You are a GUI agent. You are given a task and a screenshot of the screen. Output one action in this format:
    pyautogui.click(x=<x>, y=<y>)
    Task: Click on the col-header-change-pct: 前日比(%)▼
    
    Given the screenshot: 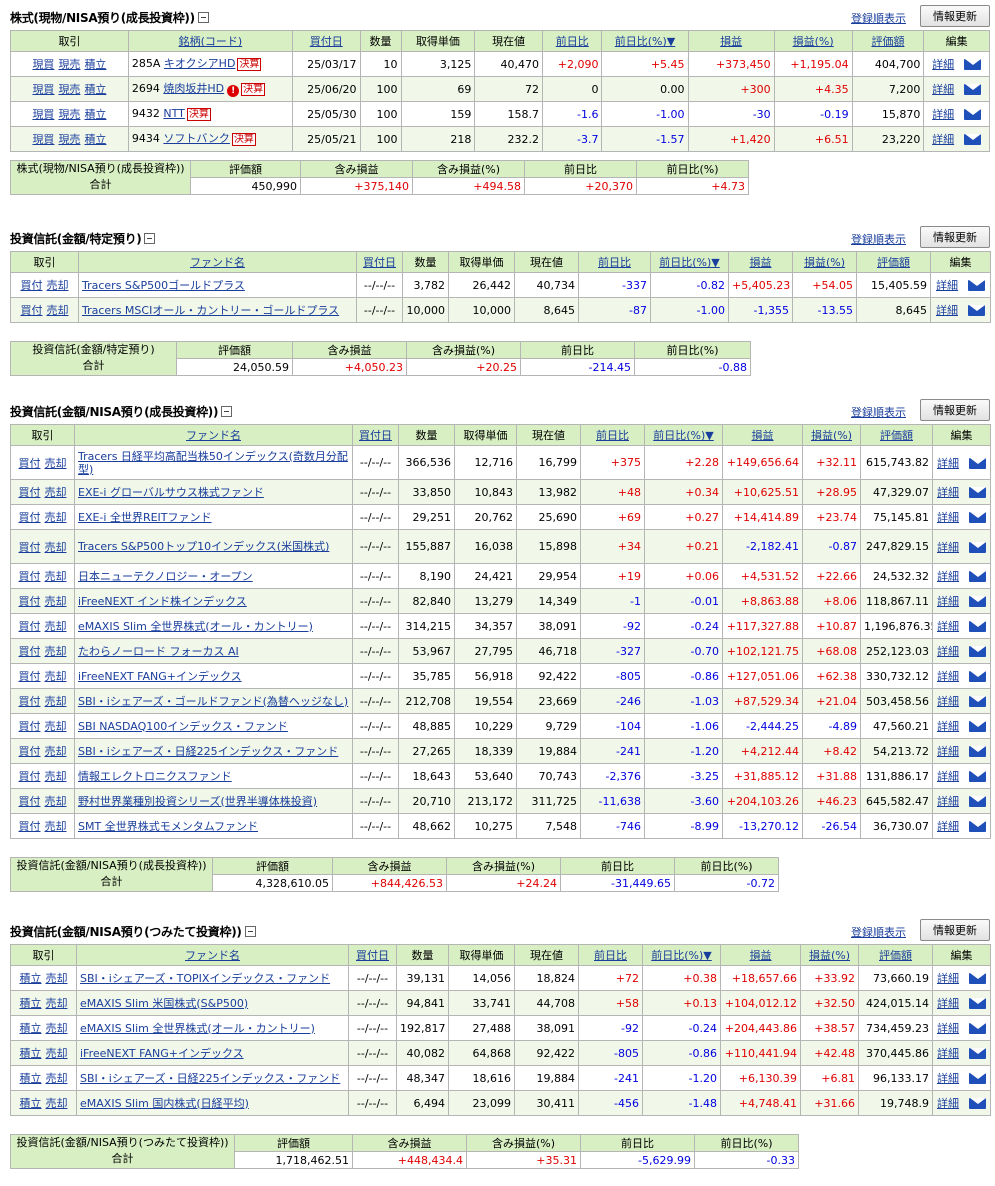 What is the action you would take?
    pyautogui.click(x=683, y=435)
    